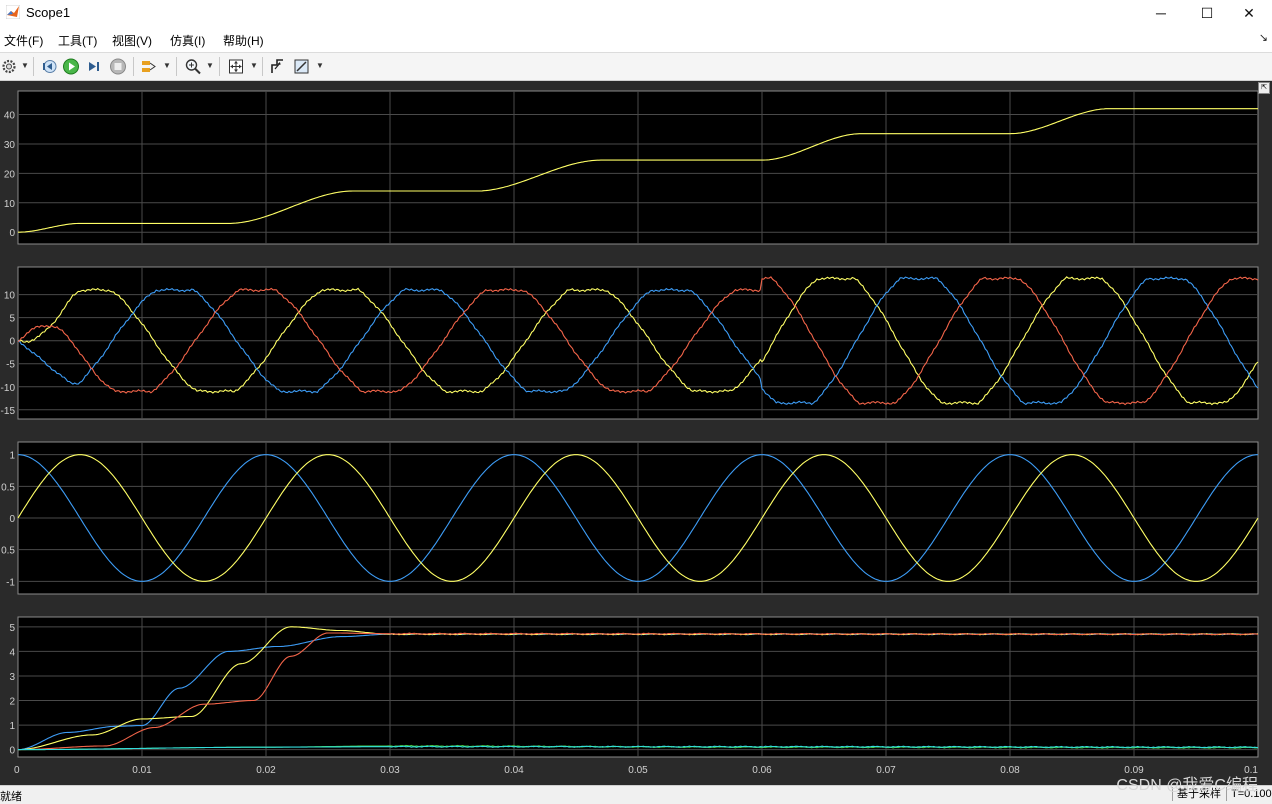 The height and width of the screenshot is (804, 1272). What do you see at coordinates (636, 67) in the screenshot?
I see `toolbar: ▼ ▼ ▼ ▼ ▼` at bounding box center [636, 67].